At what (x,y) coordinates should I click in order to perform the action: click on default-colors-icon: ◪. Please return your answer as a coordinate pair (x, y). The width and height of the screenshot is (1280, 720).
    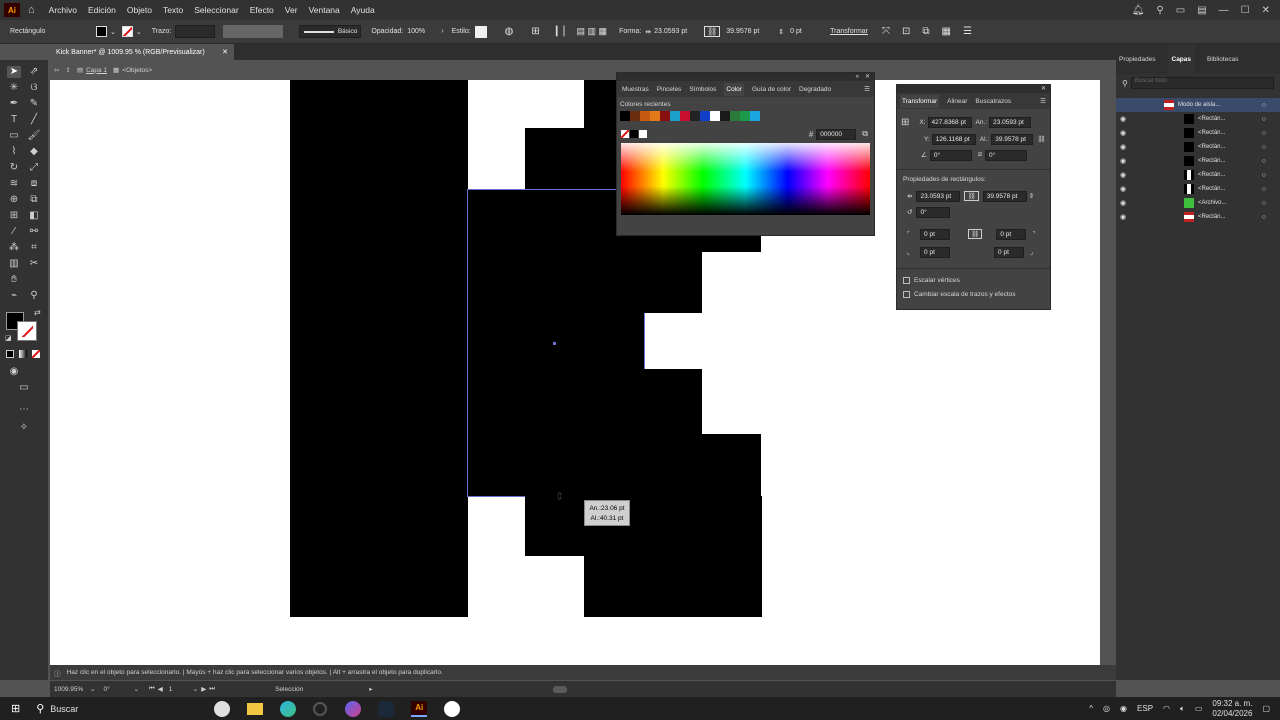
    Looking at the image, I should click on (8, 338).